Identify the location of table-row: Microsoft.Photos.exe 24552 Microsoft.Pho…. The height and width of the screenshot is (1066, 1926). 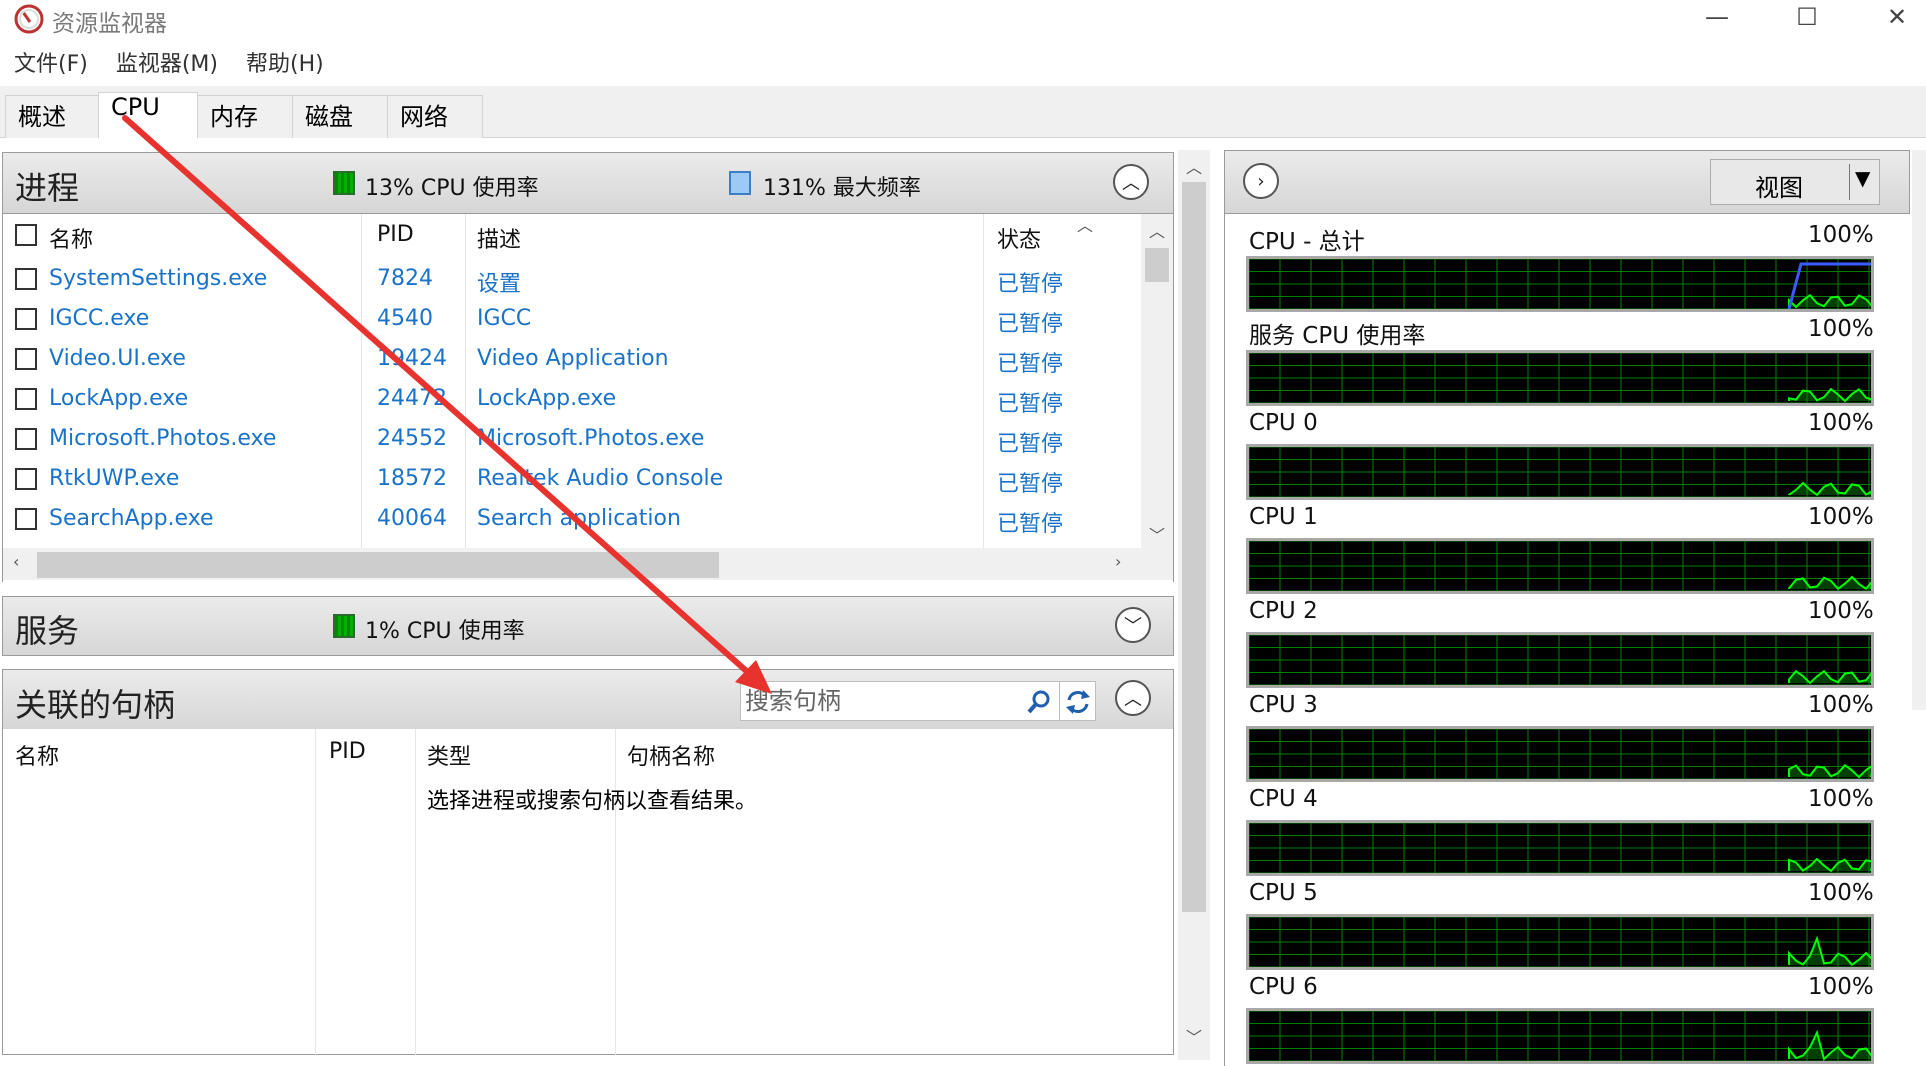
(572, 440).